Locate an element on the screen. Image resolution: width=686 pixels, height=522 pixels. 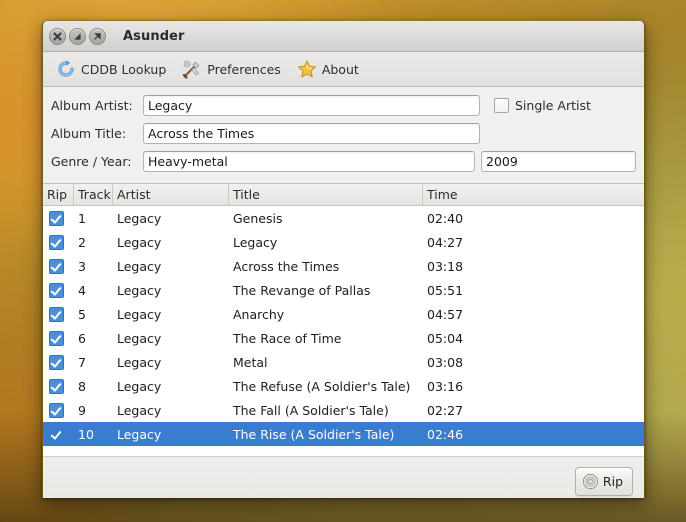
title-cell: Legacy is located at coordinates (255, 242).